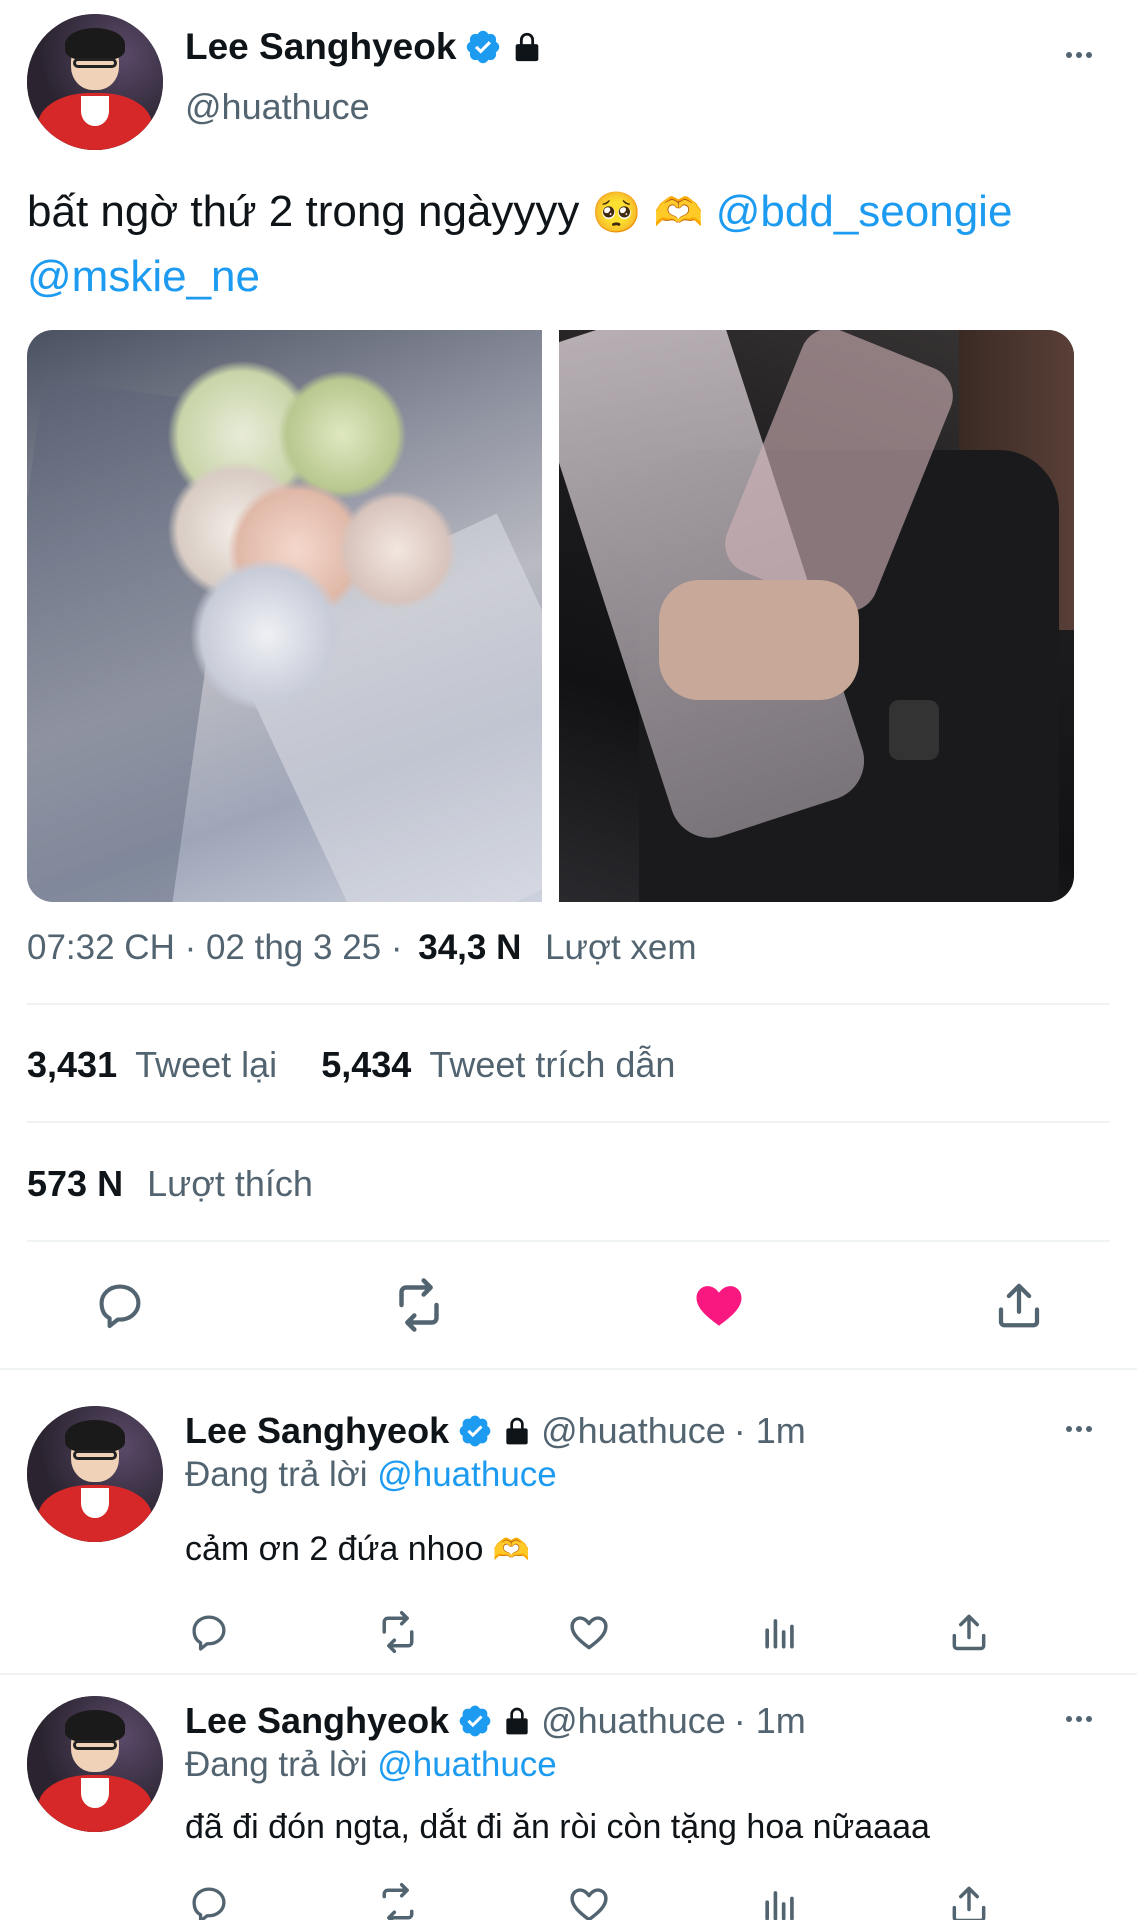  Describe the element at coordinates (143, 276) in the screenshot. I see `mention-link: @mskie_ne` at that location.